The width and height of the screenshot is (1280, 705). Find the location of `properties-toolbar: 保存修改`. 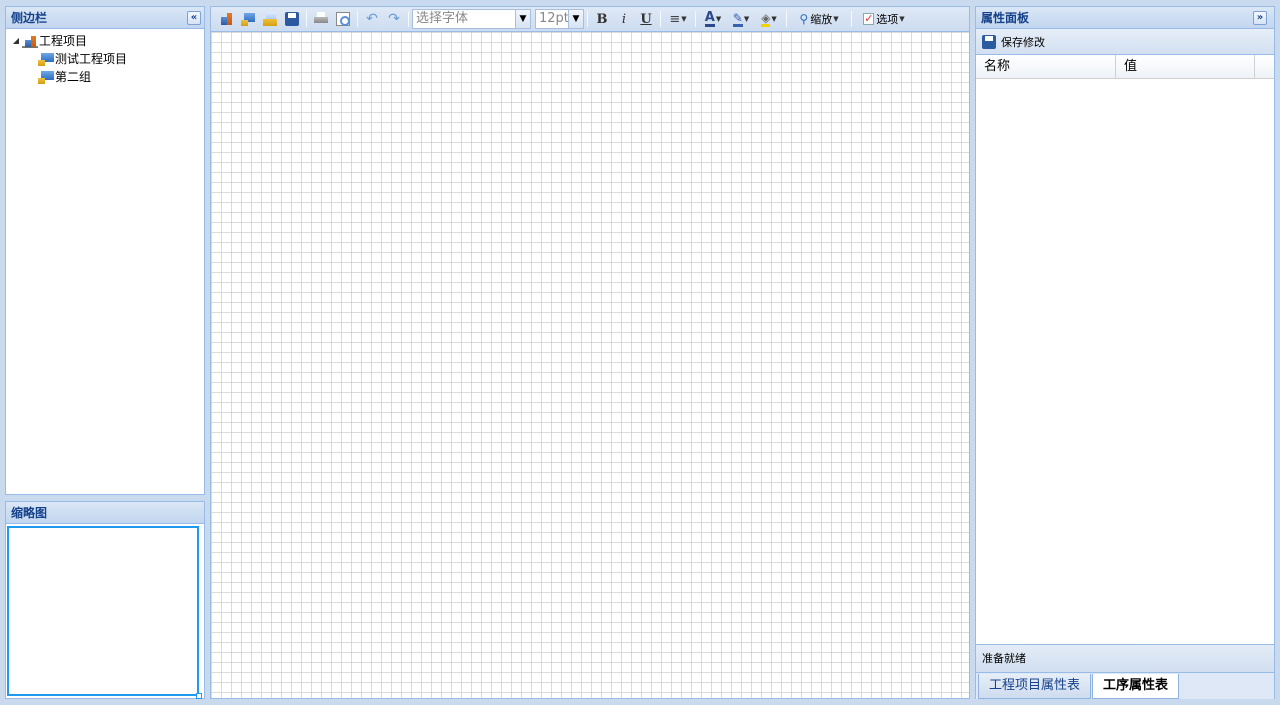

properties-toolbar: 保存修改 is located at coordinates (1125, 42).